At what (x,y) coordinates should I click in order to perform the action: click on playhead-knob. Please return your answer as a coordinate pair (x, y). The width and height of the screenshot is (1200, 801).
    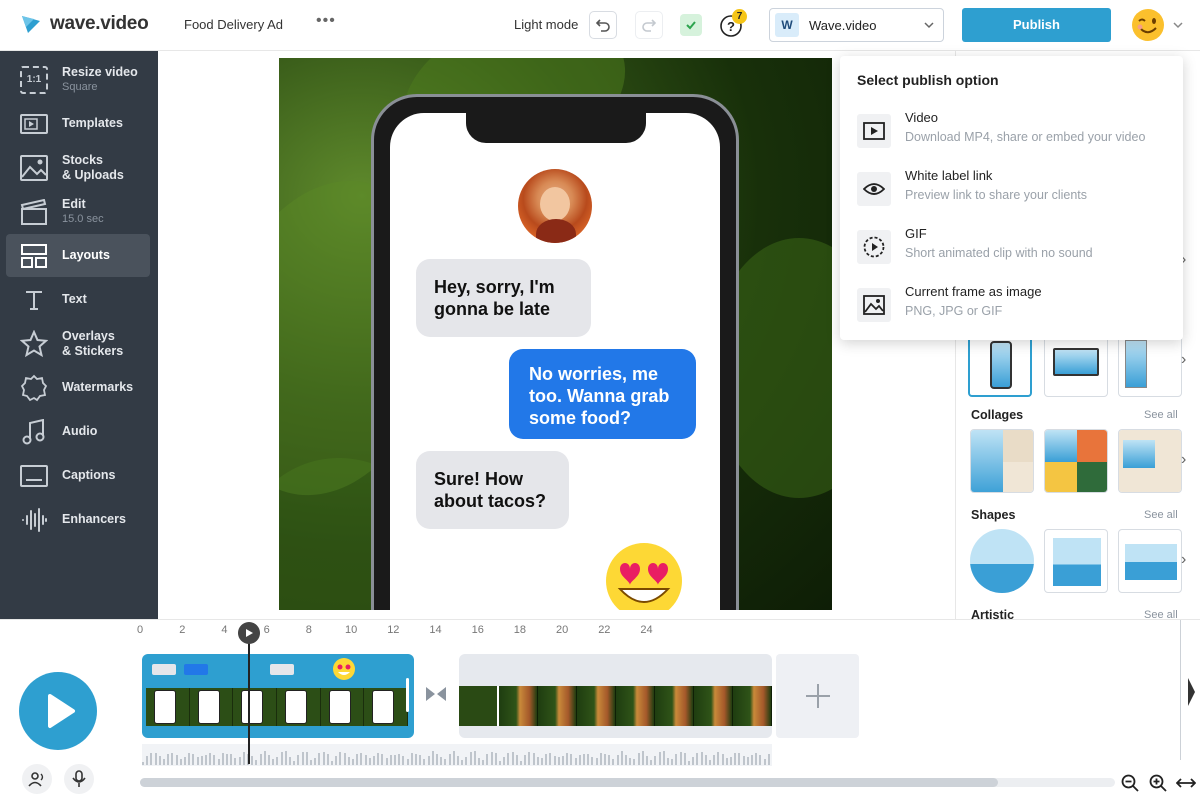
    Looking at the image, I should click on (249, 633).